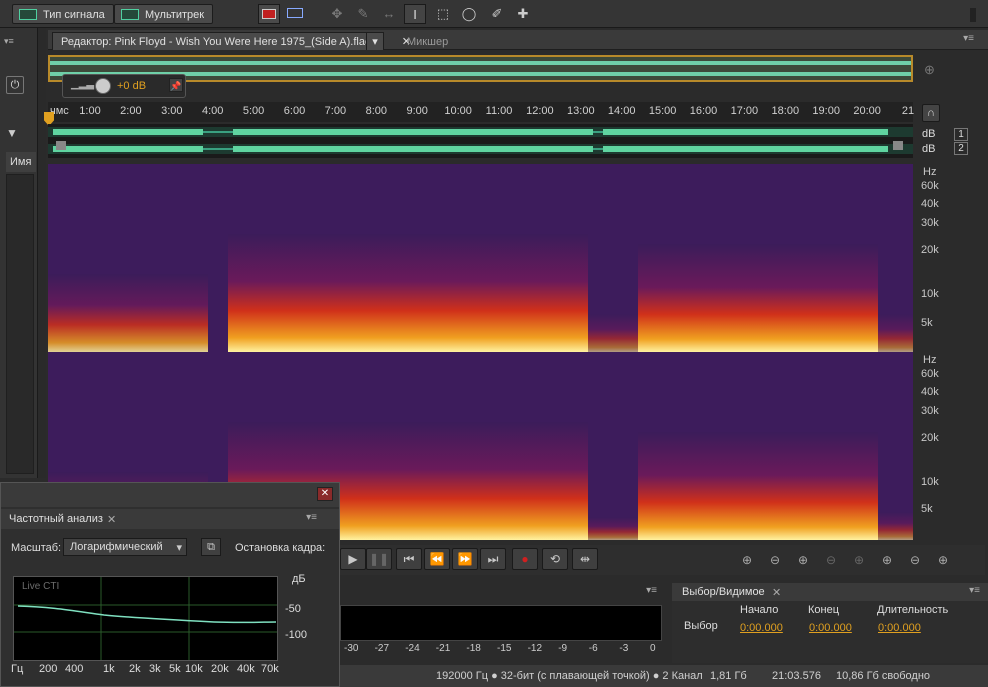 This screenshot has width=988, height=687. Describe the element at coordinates (325, 494) in the screenshot. I see `freq-close-icon: ✕` at that location.